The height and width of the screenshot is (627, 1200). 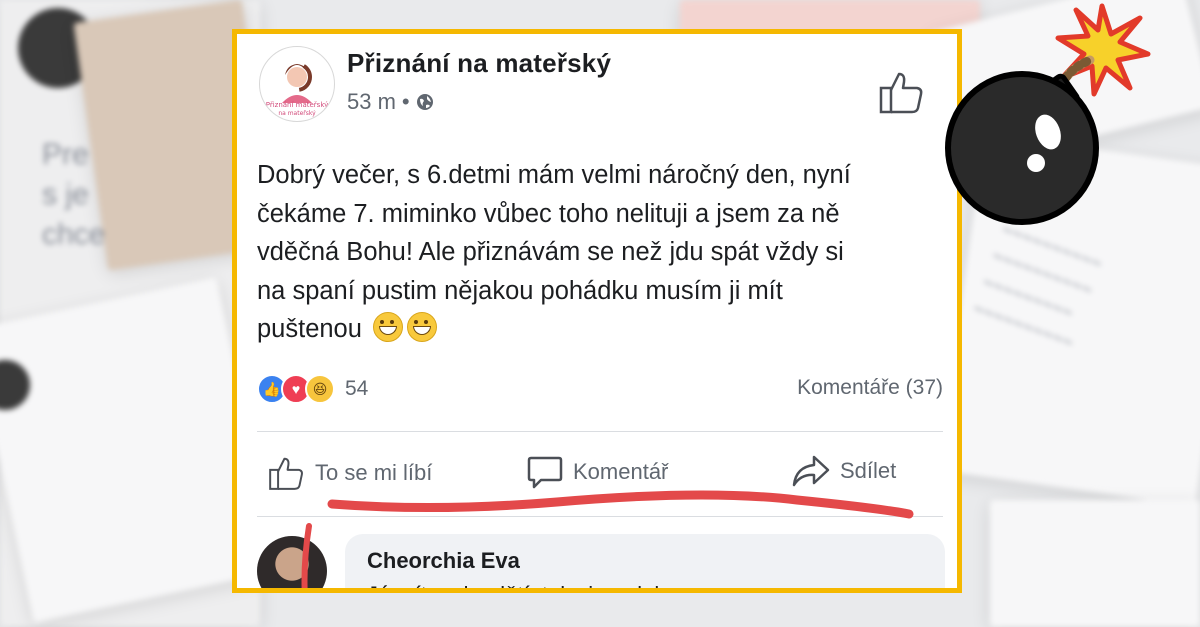 I want to click on comment-icon, so click(x=545, y=472).